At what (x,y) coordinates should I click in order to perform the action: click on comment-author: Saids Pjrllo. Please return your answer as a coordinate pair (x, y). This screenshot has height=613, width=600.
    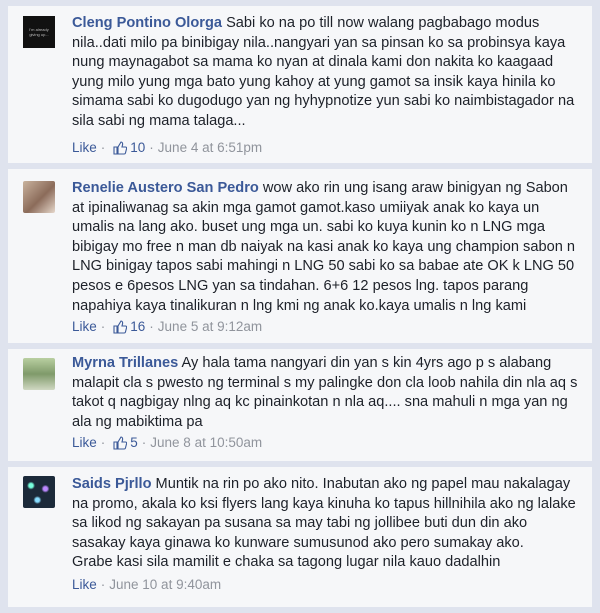
    Looking at the image, I should click on (111, 484).